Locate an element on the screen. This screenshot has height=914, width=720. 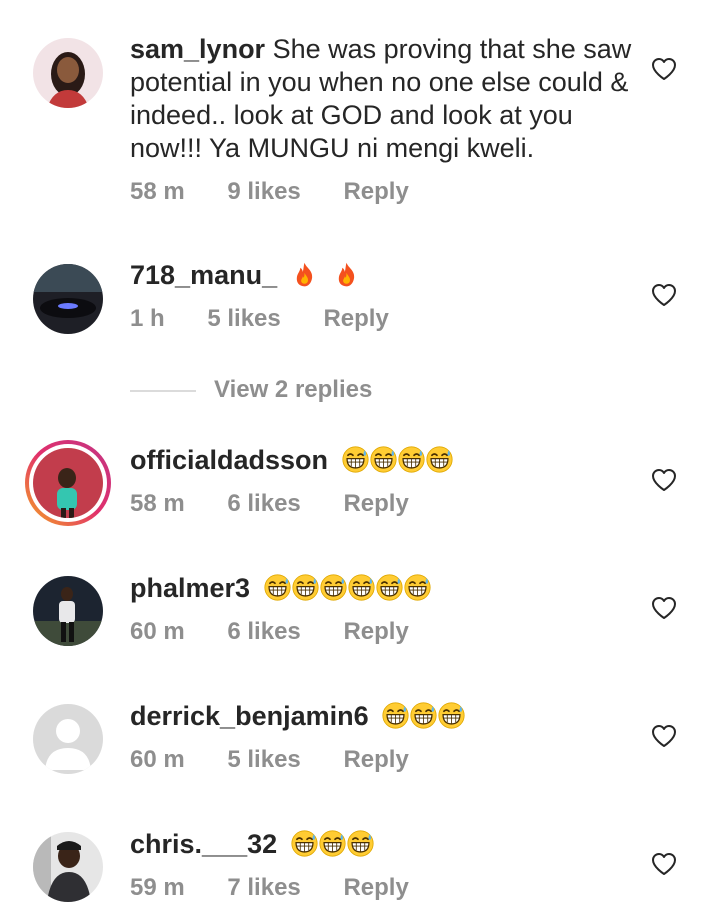
comment-body: phalmer3 is located at coordinates (380, 588).